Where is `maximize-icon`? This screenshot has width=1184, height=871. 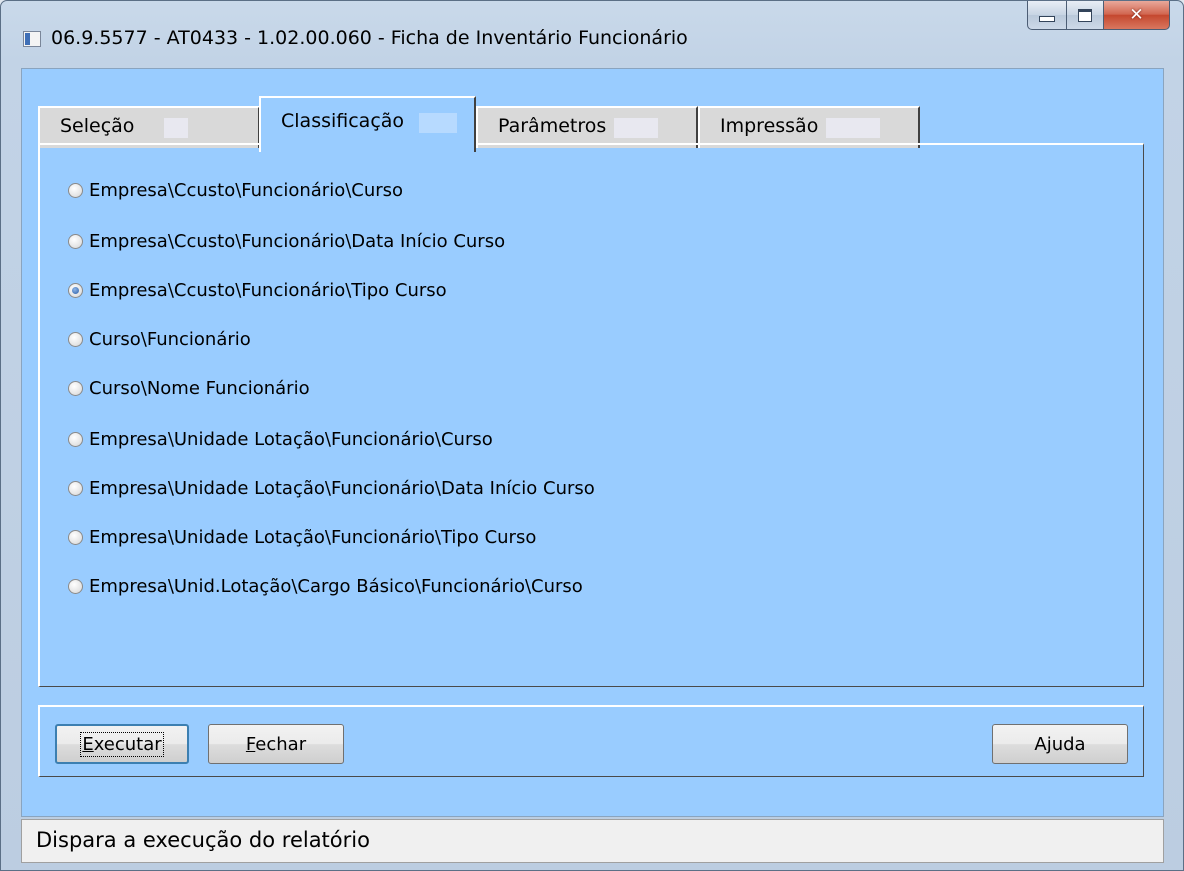 maximize-icon is located at coordinates (1085, 15).